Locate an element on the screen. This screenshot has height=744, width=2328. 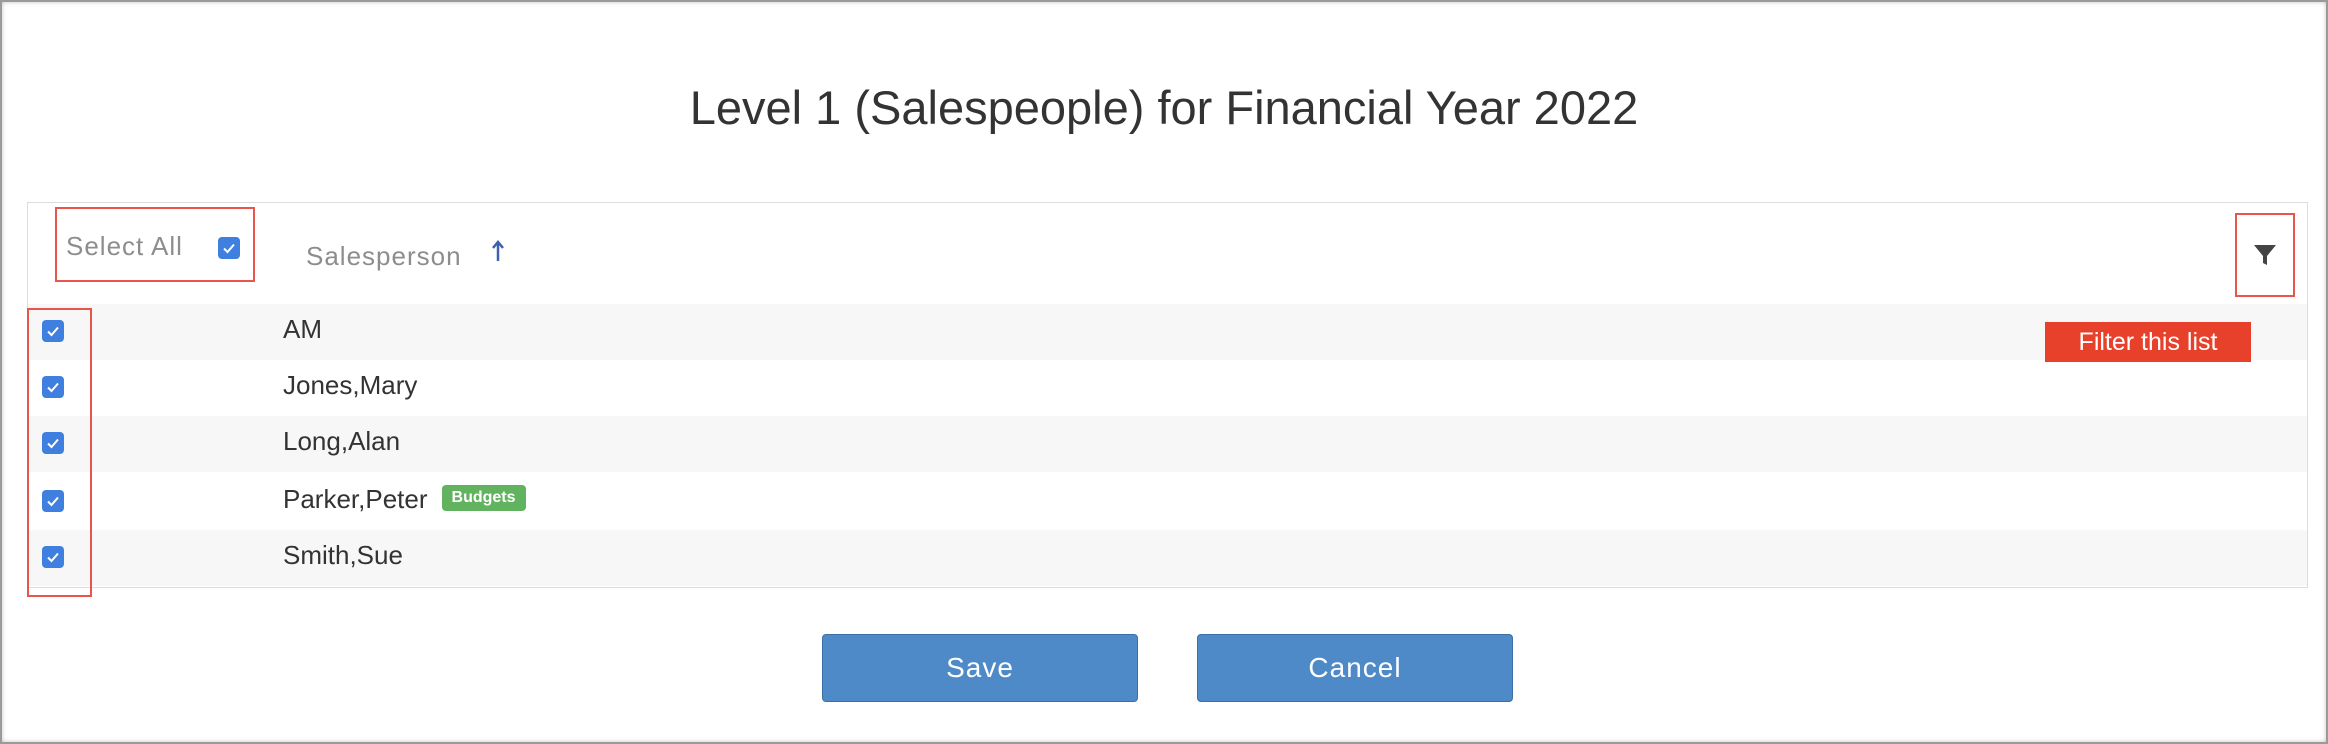
select-all-label: Select All is located at coordinates (124, 246).